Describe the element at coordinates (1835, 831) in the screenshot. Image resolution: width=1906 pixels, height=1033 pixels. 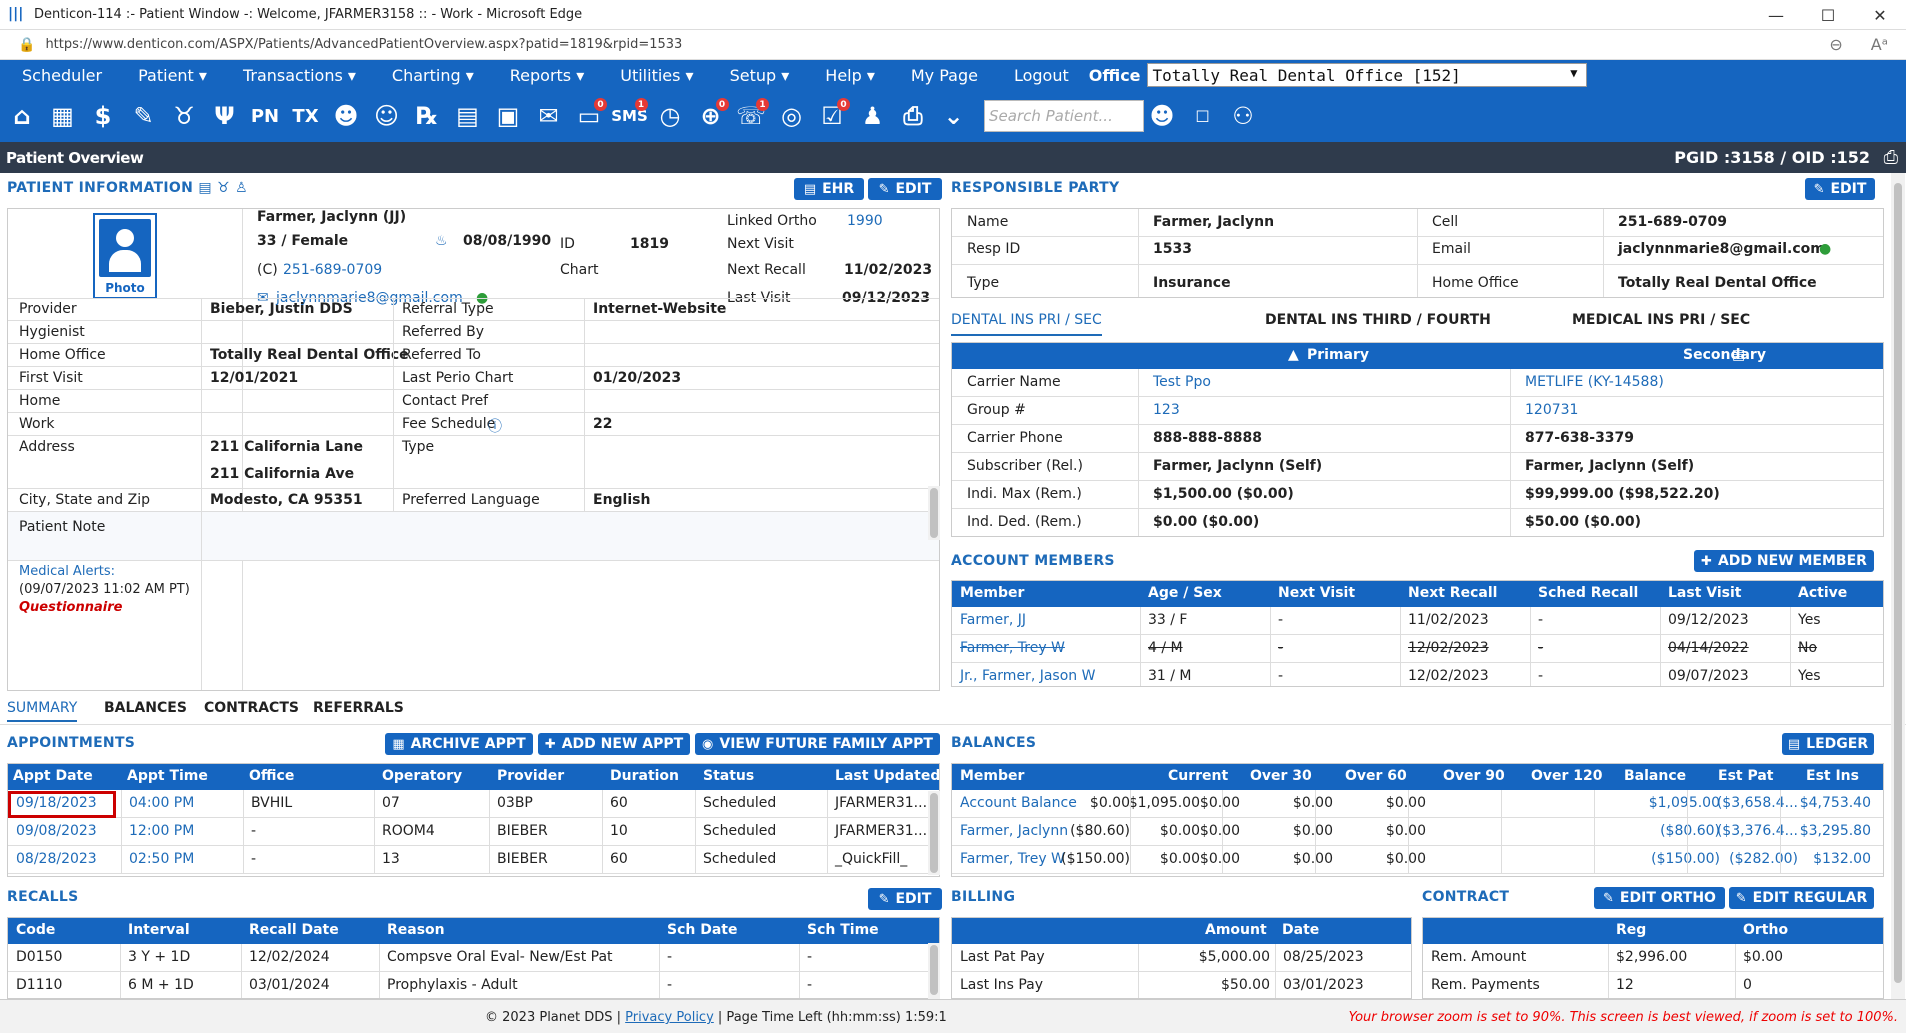
I see `cell: $3,295.80` at that location.